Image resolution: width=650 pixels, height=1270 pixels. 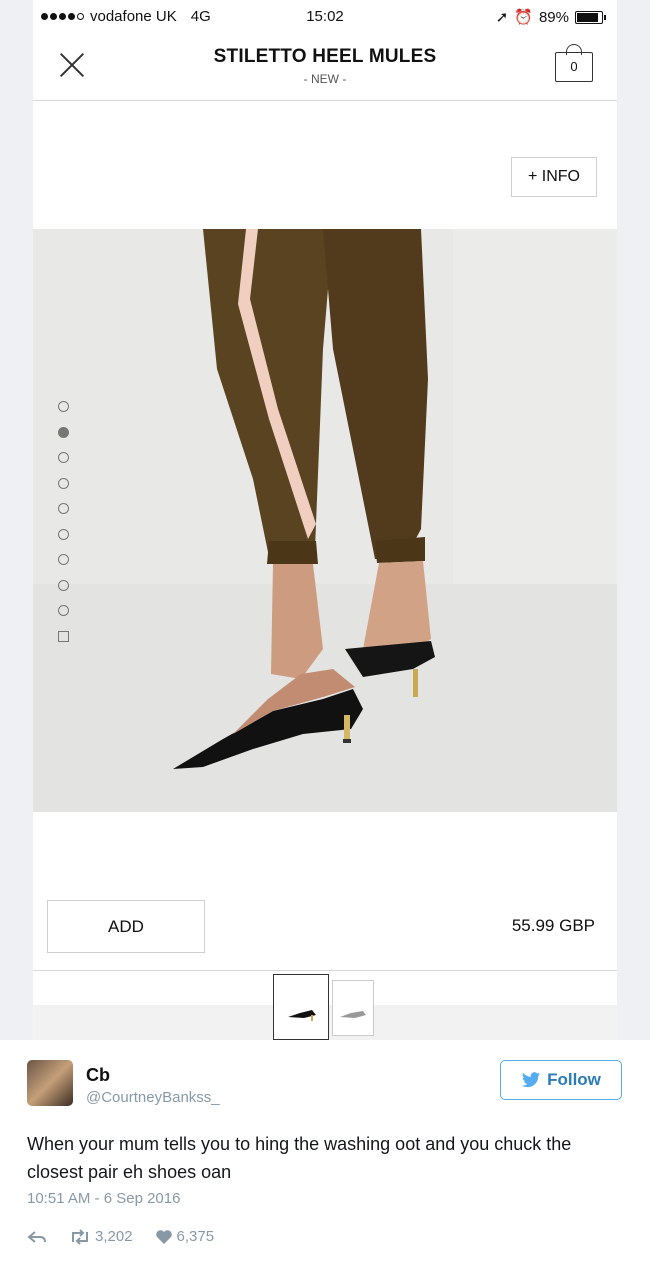 I want to click on add-to-bag-button: ADD, so click(x=126, y=926).